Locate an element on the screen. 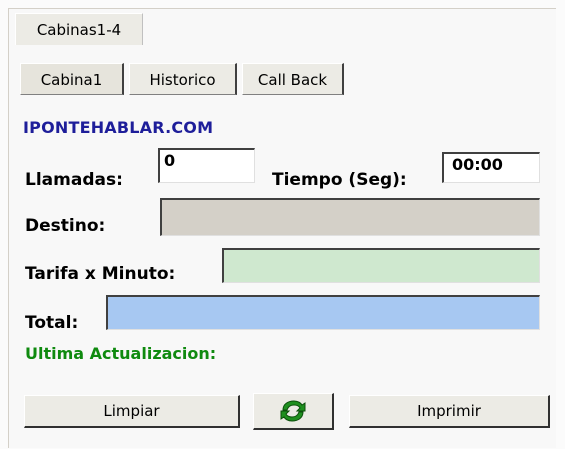 The image size is (565, 449). total-label: Total: is located at coordinates (52, 323).